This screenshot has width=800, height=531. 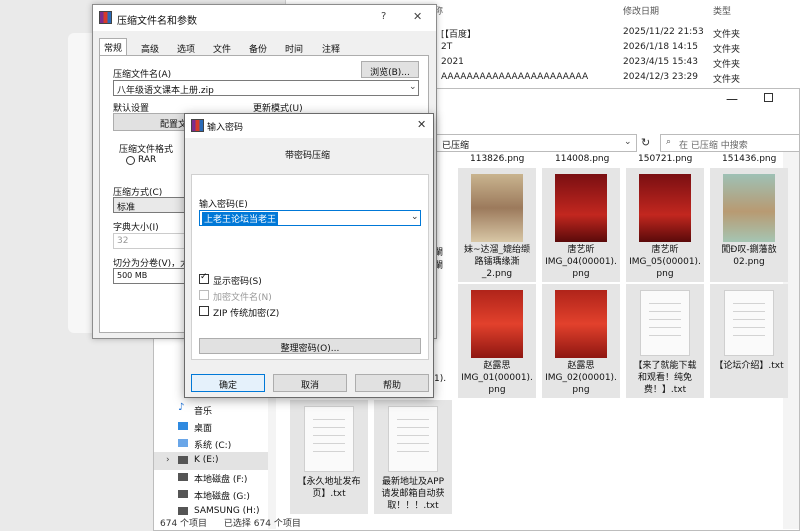 I want to click on show-password-checkbox: ✓, so click(x=204, y=278).